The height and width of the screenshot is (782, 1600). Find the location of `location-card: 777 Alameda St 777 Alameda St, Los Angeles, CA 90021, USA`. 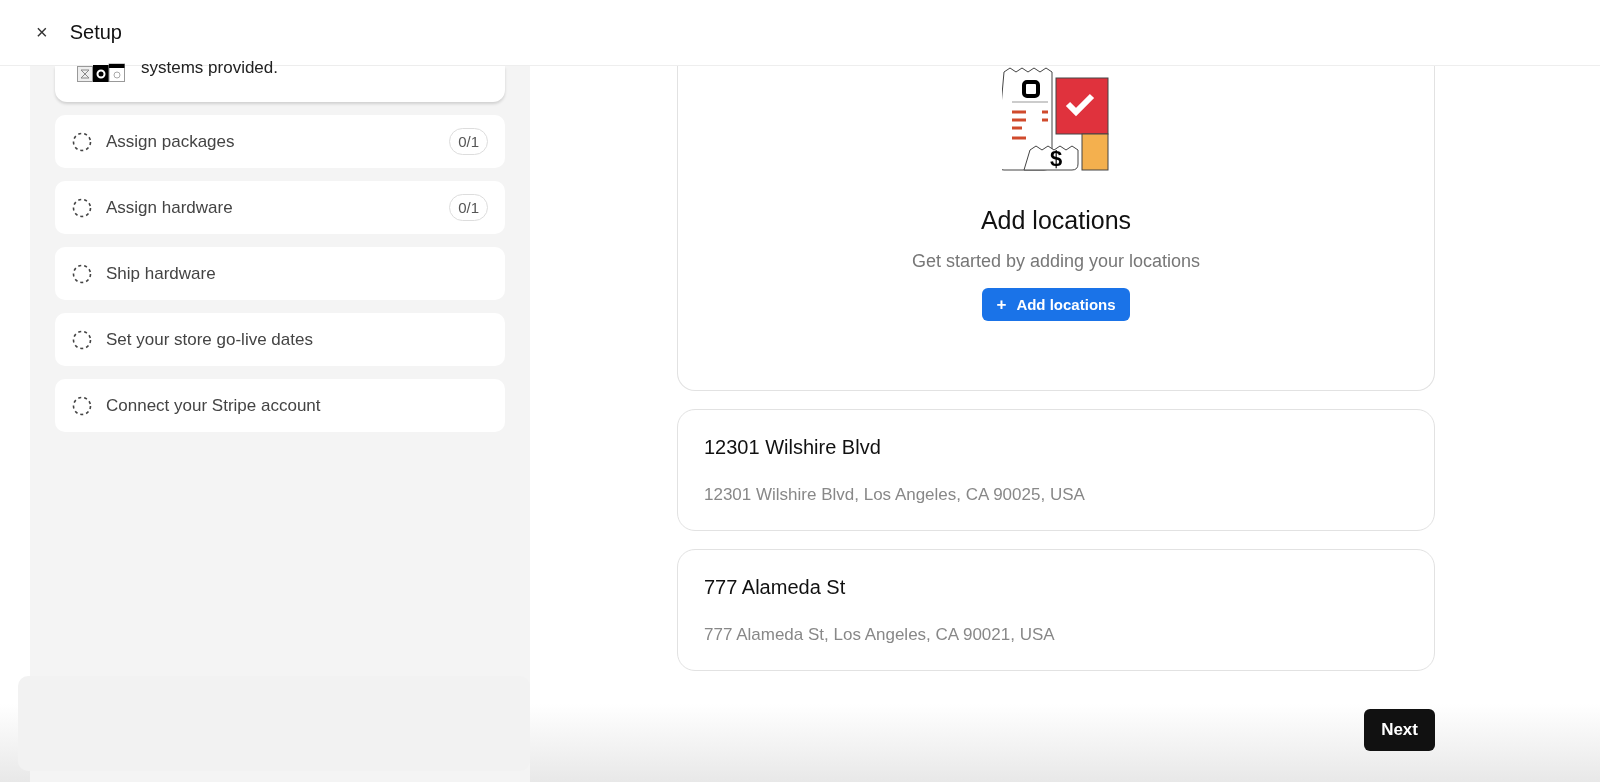

location-card: 777 Alameda St 777 Alameda St, Los Angeles, CA 90021, USA is located at coordinates (1056, 610).